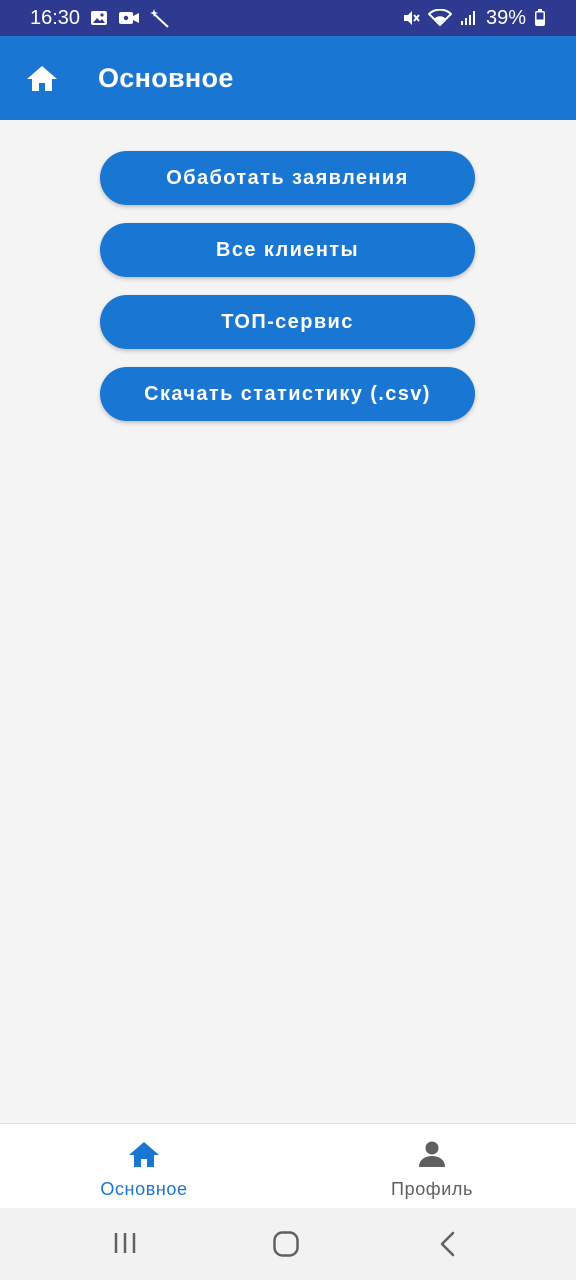 This screenshot has width=576, height=1280. Describe the element at coordinates (55, 17) in the screenshot. I see `status-time: 16:30` at that location.